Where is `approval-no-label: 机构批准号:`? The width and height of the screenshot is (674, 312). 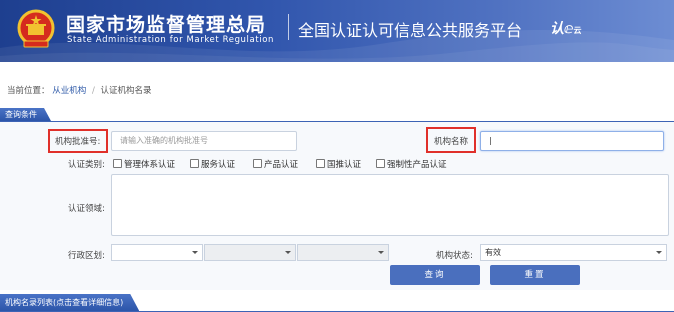 approval-no-label: 机构批准号: is located at coordinates (78, 142).